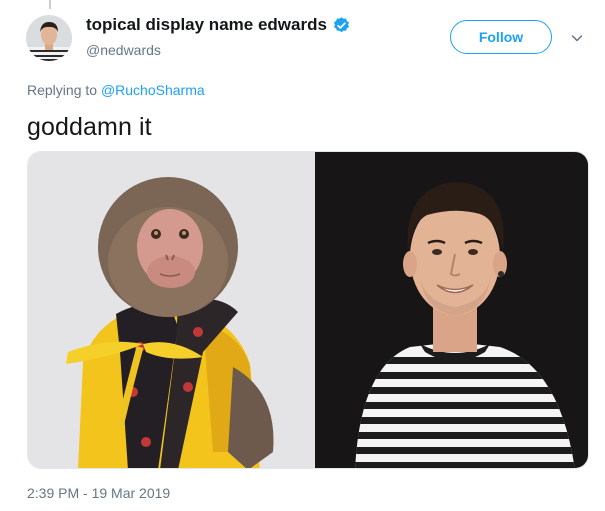  I want to click on avatar, so click(49, 38).